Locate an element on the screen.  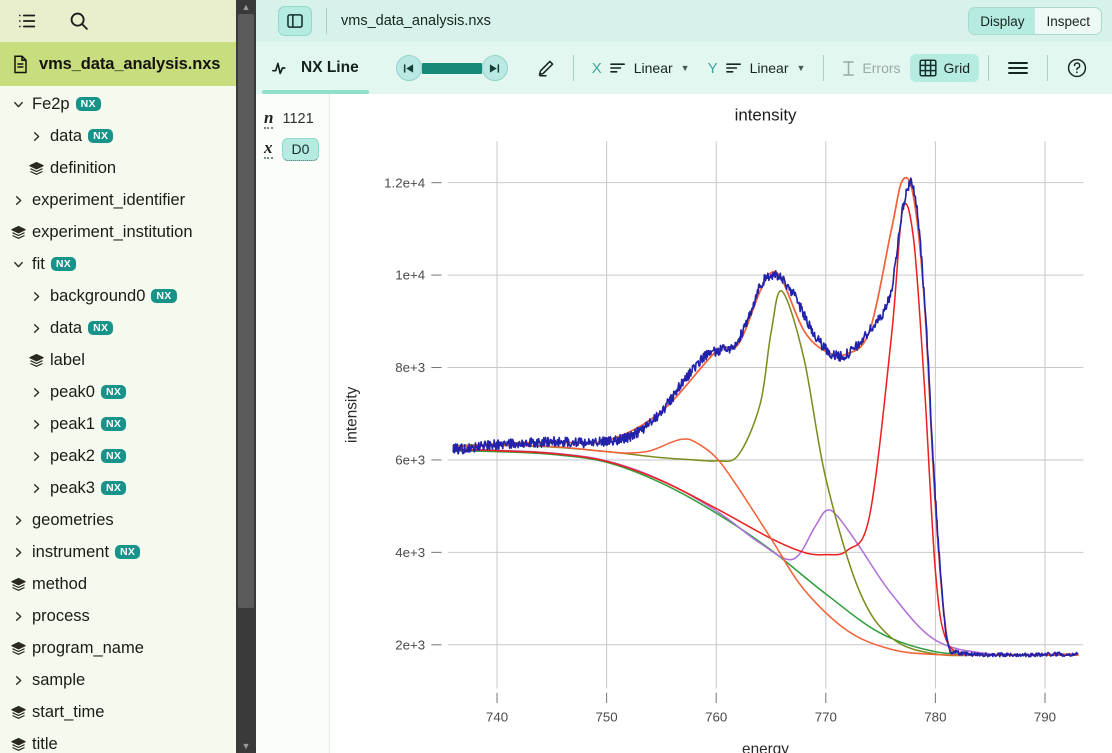
grid-label: Grid is located at coordinates (956, 68).